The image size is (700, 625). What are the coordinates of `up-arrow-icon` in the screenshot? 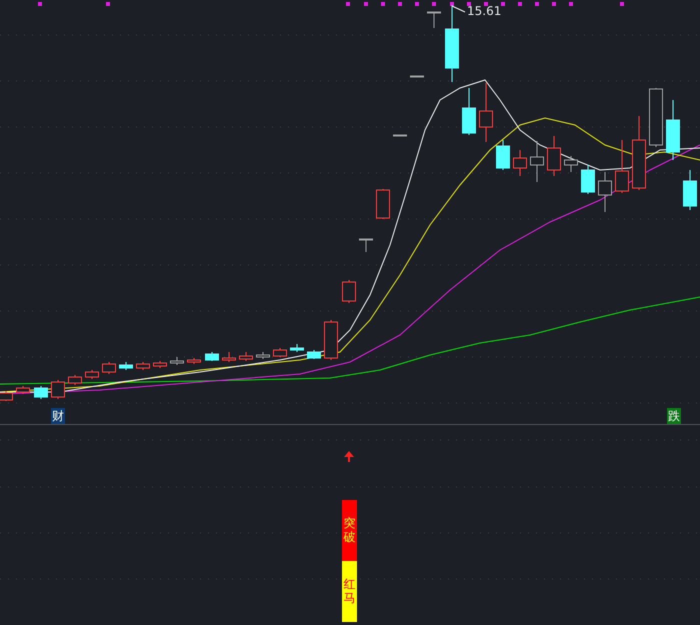 It's located at (349, 456).